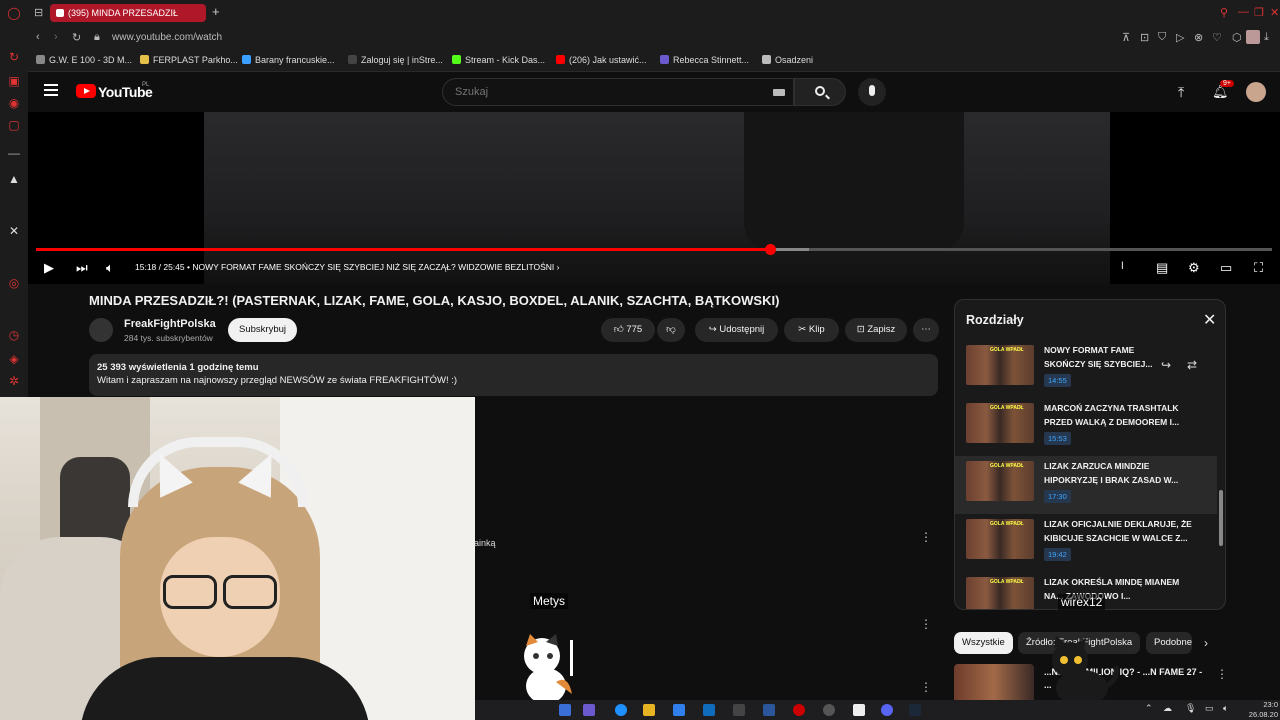 Image resolution: width=1280 pixels, height=720 pixels. I want to click on next-icon: ⏭︎, so click(82, 268).